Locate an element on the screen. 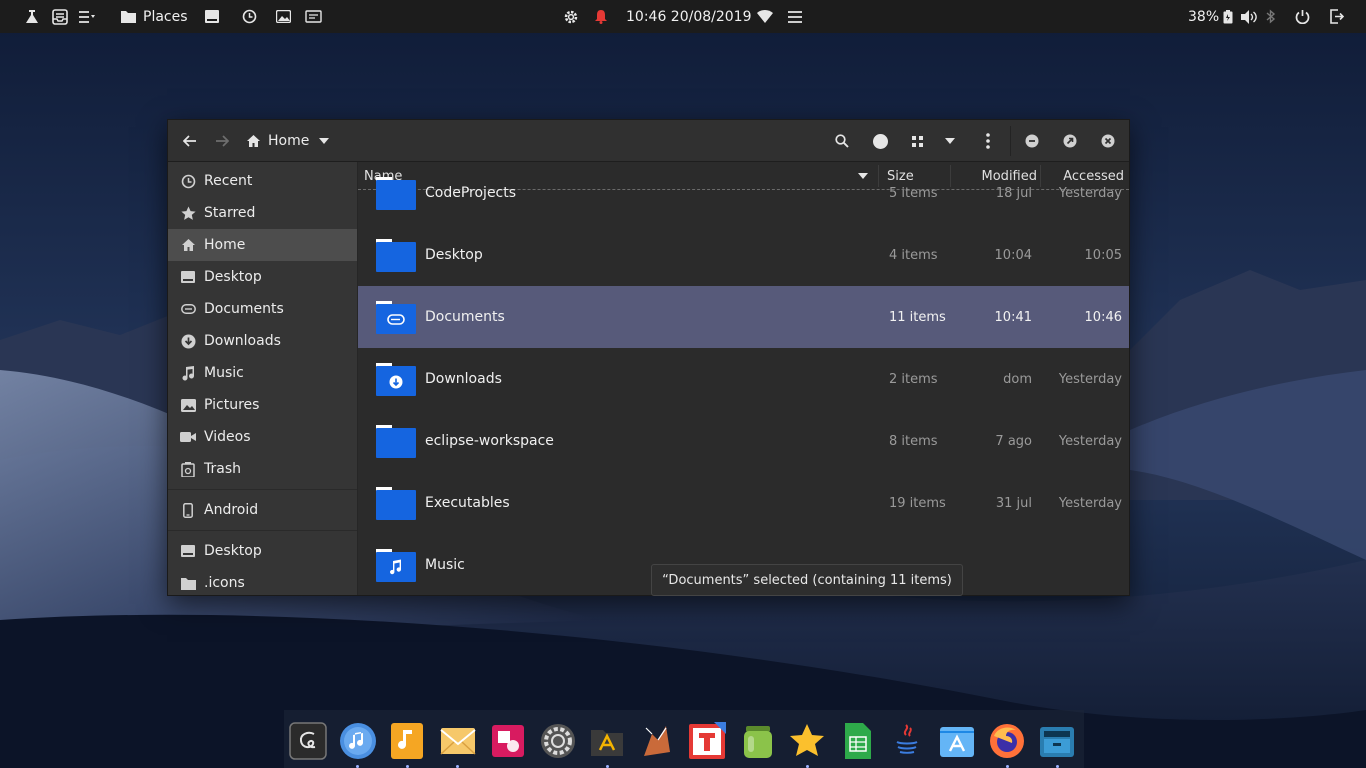 This screenshot has height=768, width=1366. sidebar-item-downloads: Downloads is located at coordinates (262, 341).